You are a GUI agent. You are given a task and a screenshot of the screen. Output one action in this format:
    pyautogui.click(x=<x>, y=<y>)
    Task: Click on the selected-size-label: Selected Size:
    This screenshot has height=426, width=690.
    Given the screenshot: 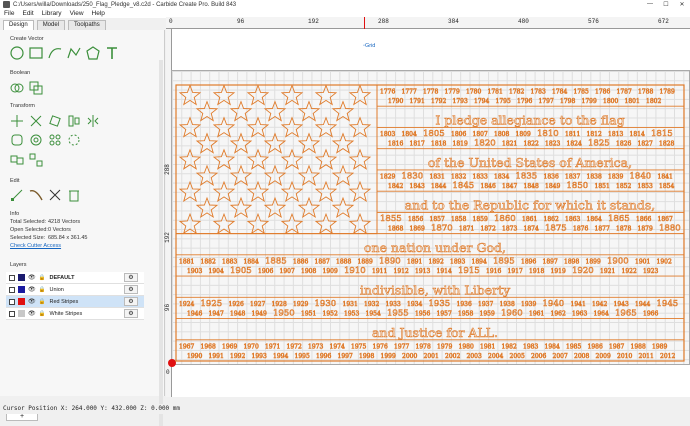 What is the action you would take?
    pyautogui.click(x=28, y=238)
    